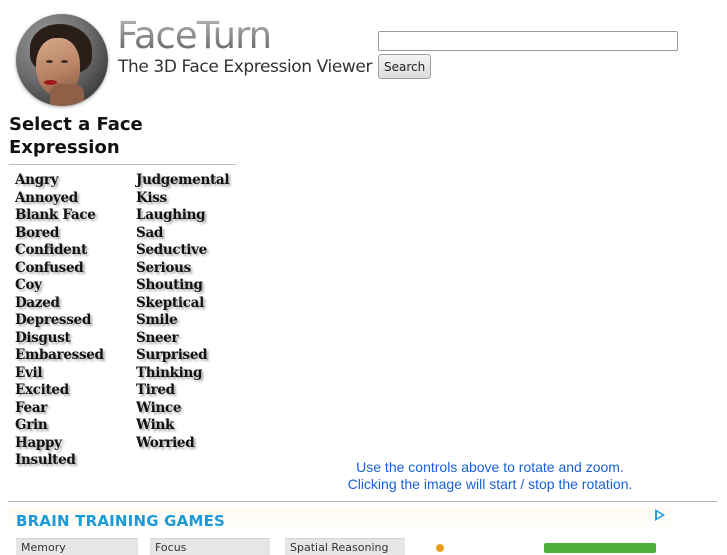 The width and height of the screenshot is (727, 555). I want to click on expression-link: Grin, so click(59, 426).